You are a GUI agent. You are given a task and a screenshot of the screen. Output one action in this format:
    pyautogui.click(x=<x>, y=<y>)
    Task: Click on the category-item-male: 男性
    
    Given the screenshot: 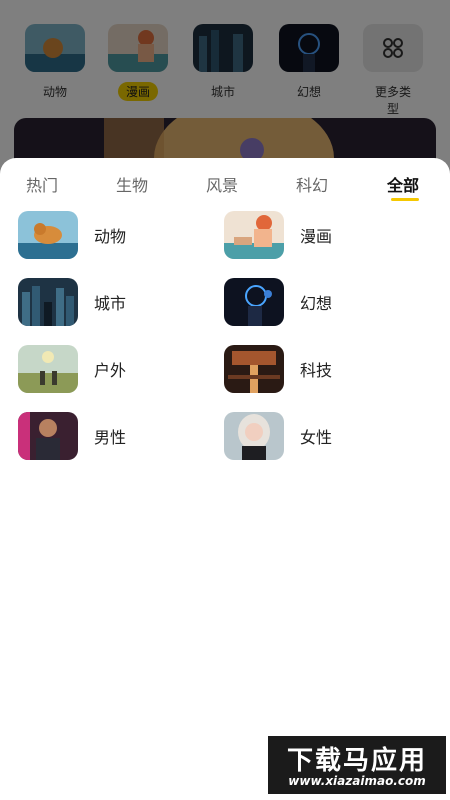 What is the action you would take?
    pyautogui.click(x=118, y=436)
    